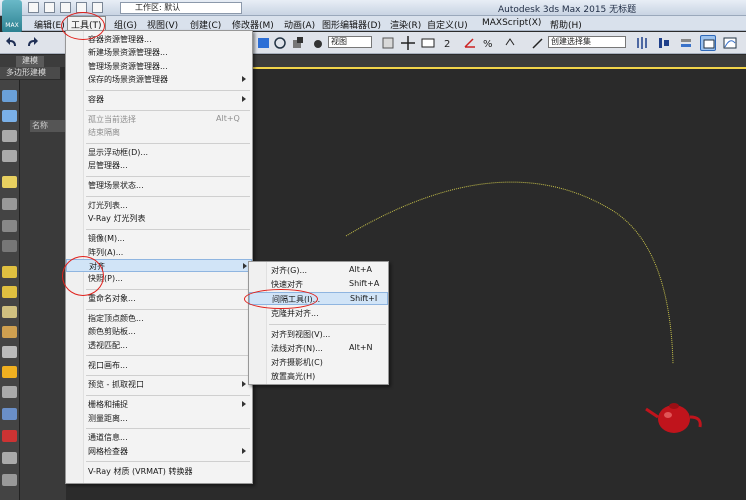  Describe the element at coordinates (350, 42) in the screenshot. I see `reference-coord-select: 视图` at that location.